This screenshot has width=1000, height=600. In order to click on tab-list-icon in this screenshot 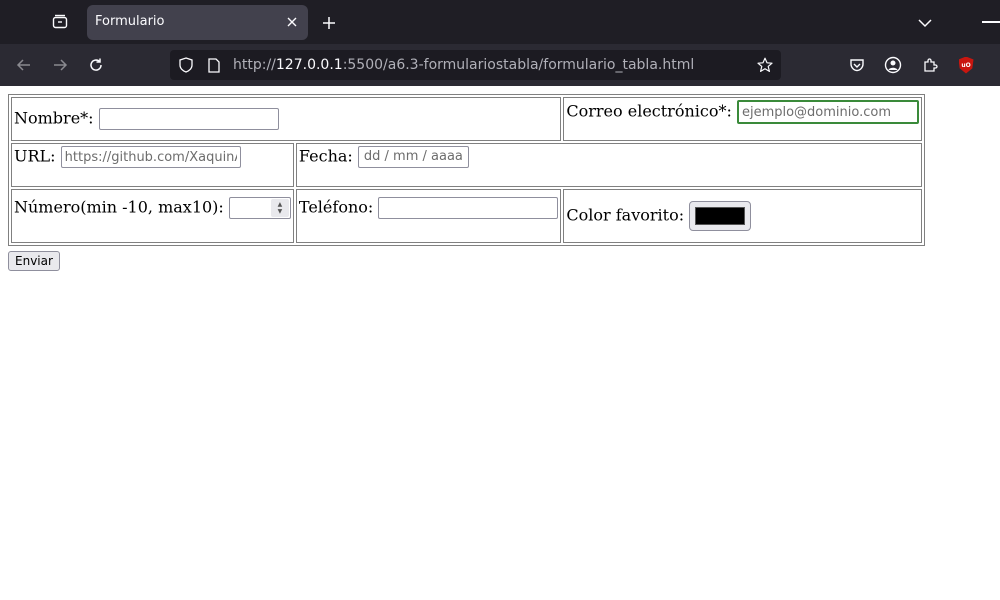, I will do `click(60, 22)`.